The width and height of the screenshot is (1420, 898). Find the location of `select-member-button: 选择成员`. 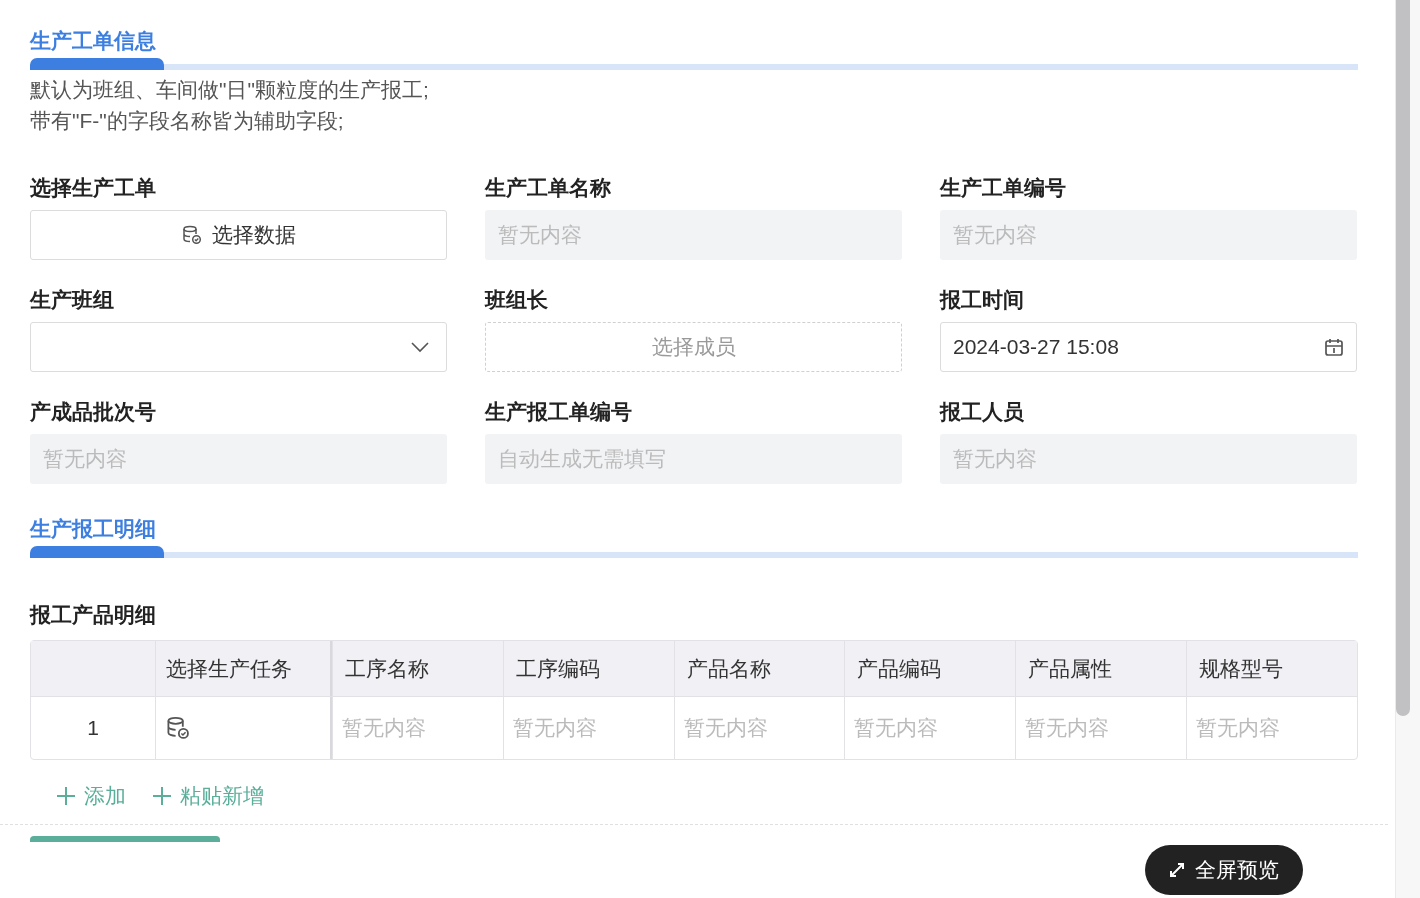

select-member-button: 选择成员 is located at coordinates (693, 347).